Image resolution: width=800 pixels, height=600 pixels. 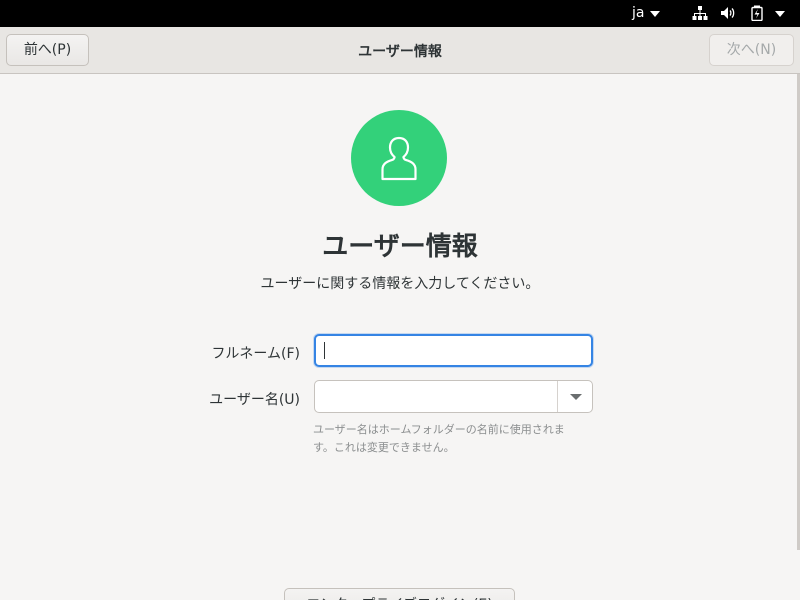 I want to click on username-label: ユーザー名(U), so click(x=254, y=400).